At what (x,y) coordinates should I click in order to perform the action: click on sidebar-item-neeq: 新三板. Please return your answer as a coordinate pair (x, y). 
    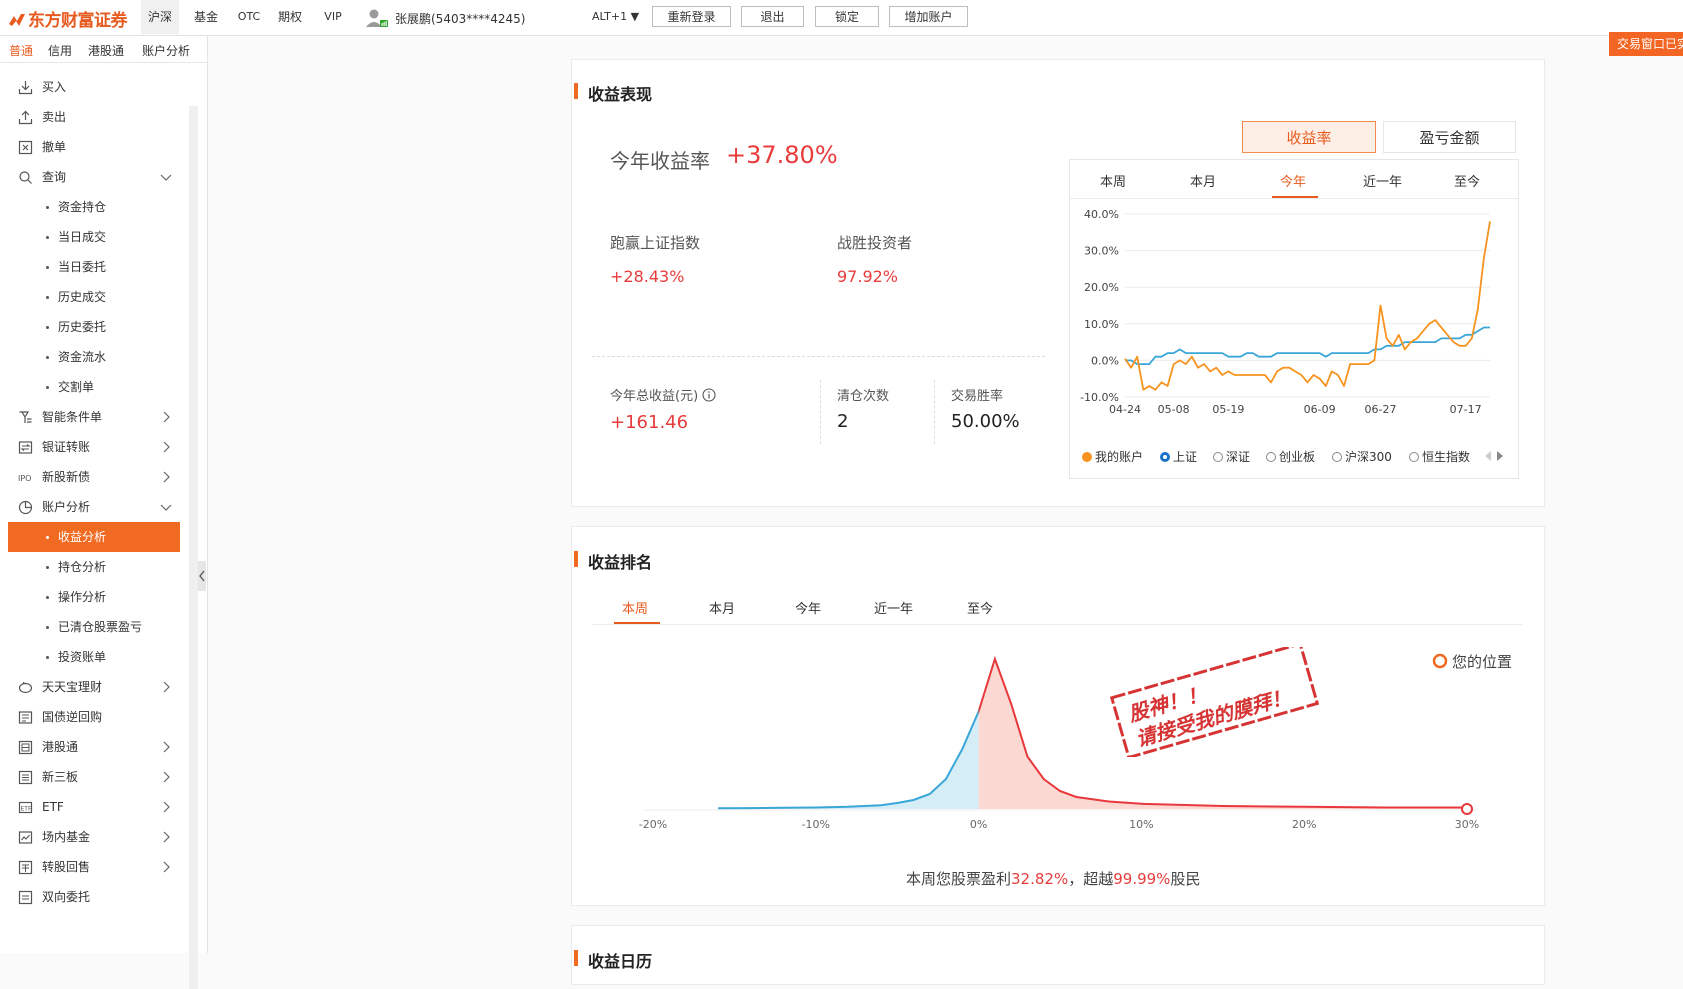
    Looking at the image, I should click on (94, 777).